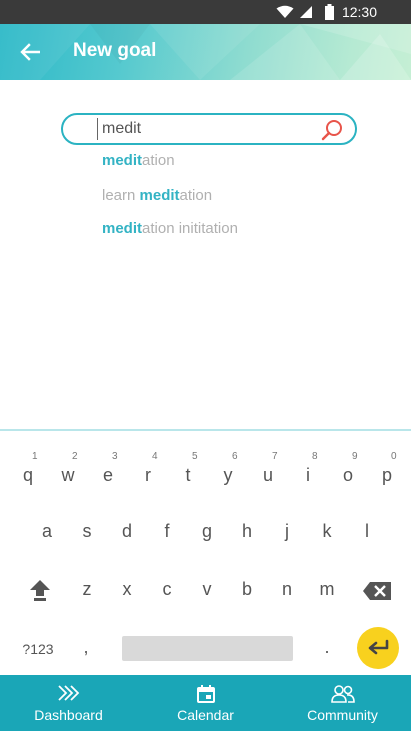 This screenshot has height=731, width=411. What do you see at coordinates (287, 587) in the screenshot?
I see `key-n: n` at bounding box center [287, 587].